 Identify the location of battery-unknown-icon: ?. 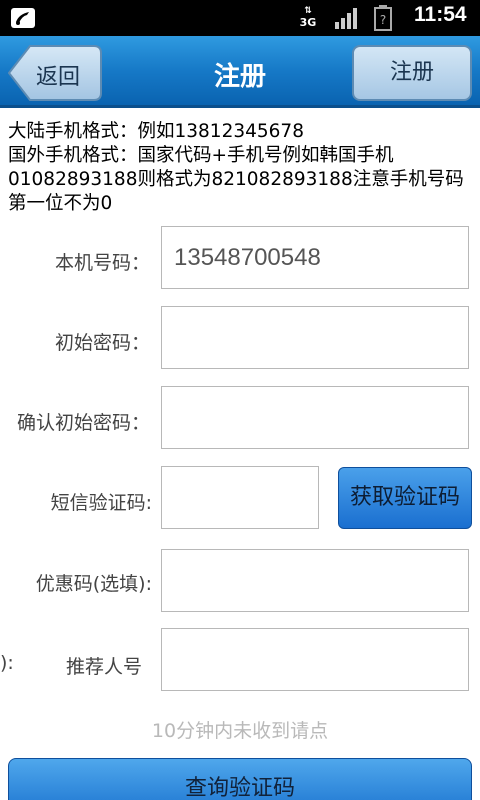
(383, 18).